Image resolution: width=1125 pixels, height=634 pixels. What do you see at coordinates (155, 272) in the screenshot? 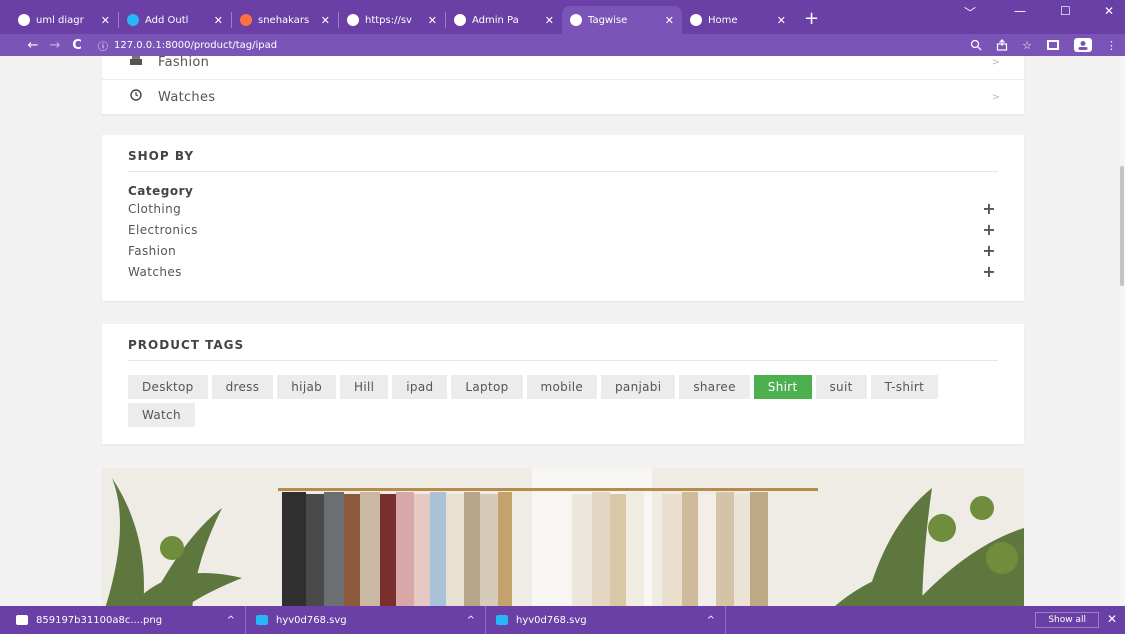
I see `category-filter-label: Watches` at bounding box center [155, 272].